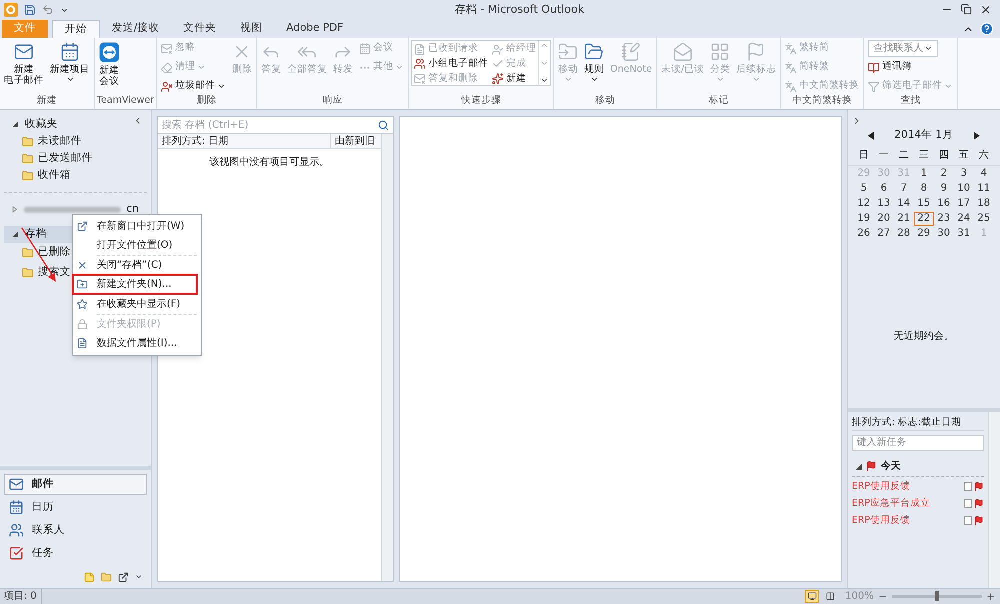 The height and width of the screenshot is (604, 1000). What do you see at coordinates (884, 155) in the screenshot?
I see `weekday-label: 一` at bounding box center [884, 155].